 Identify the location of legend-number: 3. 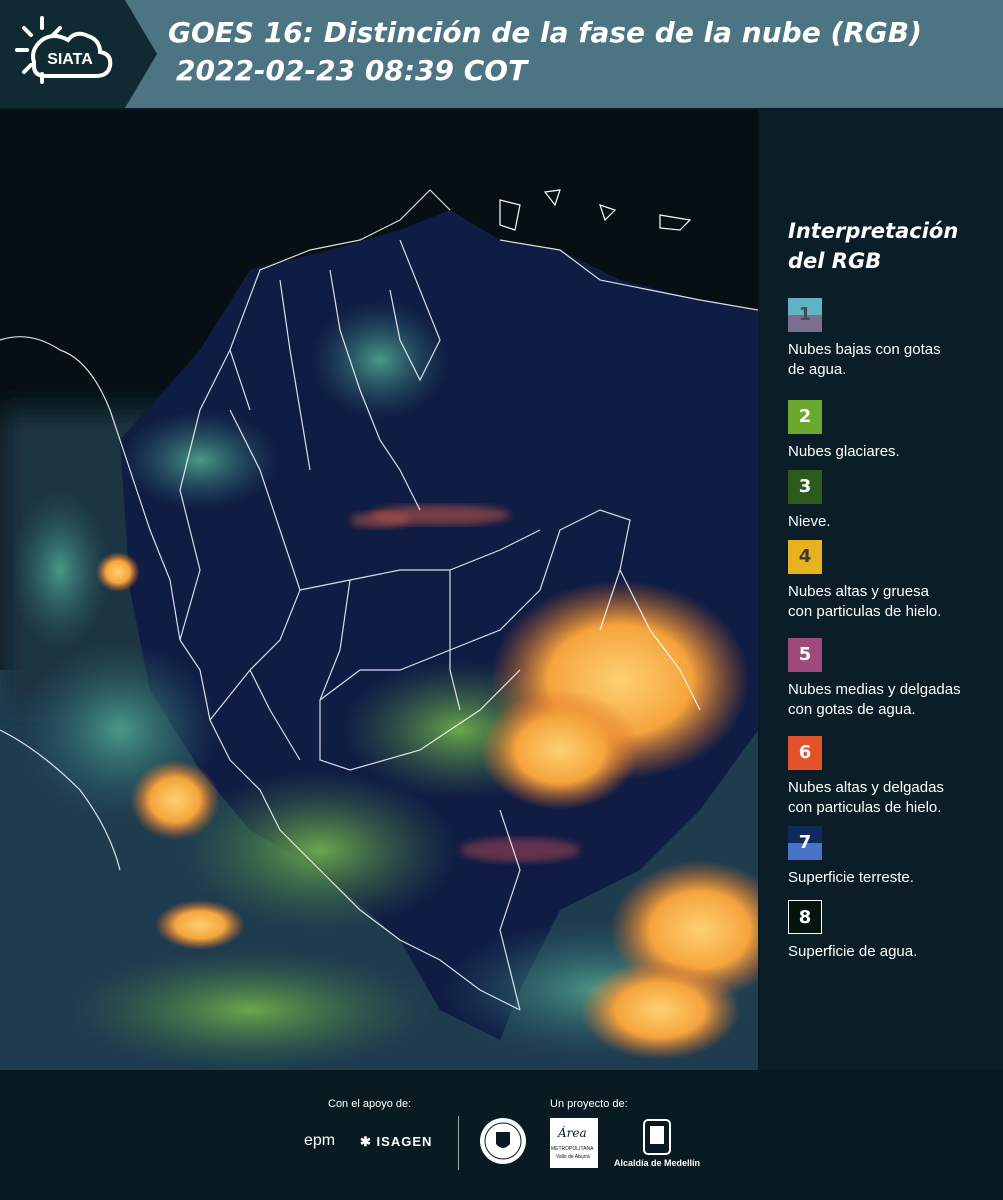
(805, 486).